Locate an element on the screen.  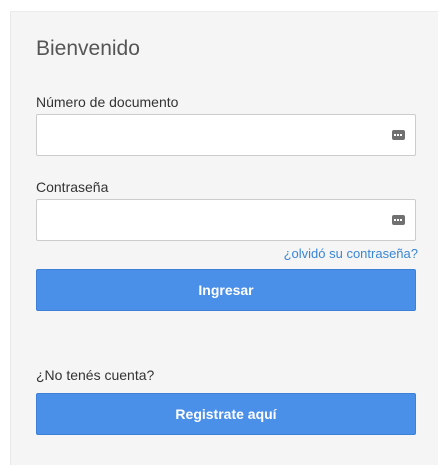
page-title: Bienvenido is located at coordinates (88, 48).